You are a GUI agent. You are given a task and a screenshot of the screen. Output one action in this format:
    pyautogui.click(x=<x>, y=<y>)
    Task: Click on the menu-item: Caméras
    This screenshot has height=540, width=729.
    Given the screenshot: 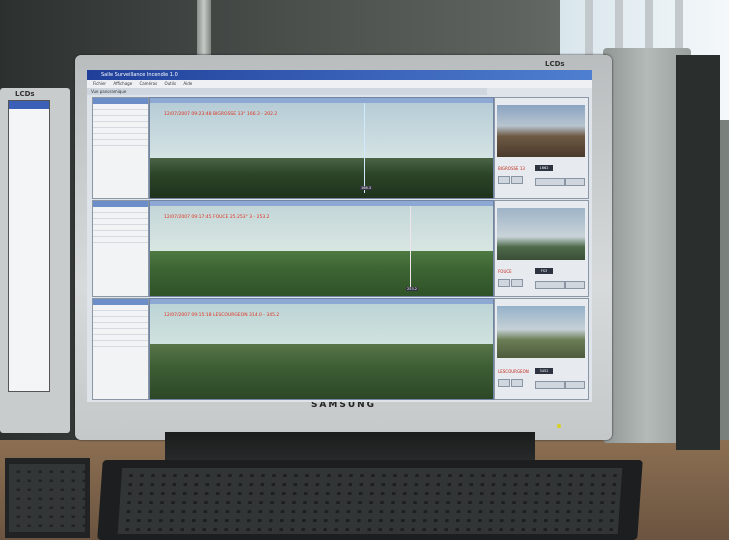 What is the action you would take?
    pyautogui.click(x=148, y=83)
    